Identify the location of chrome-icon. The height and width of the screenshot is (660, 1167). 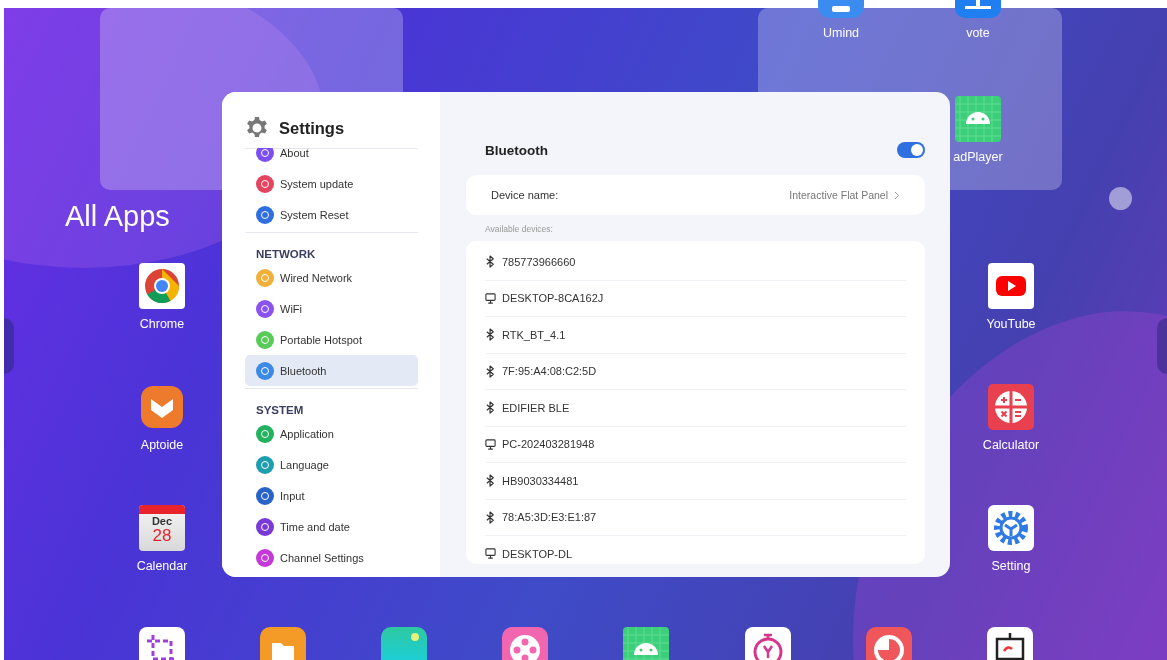
(162, 286).